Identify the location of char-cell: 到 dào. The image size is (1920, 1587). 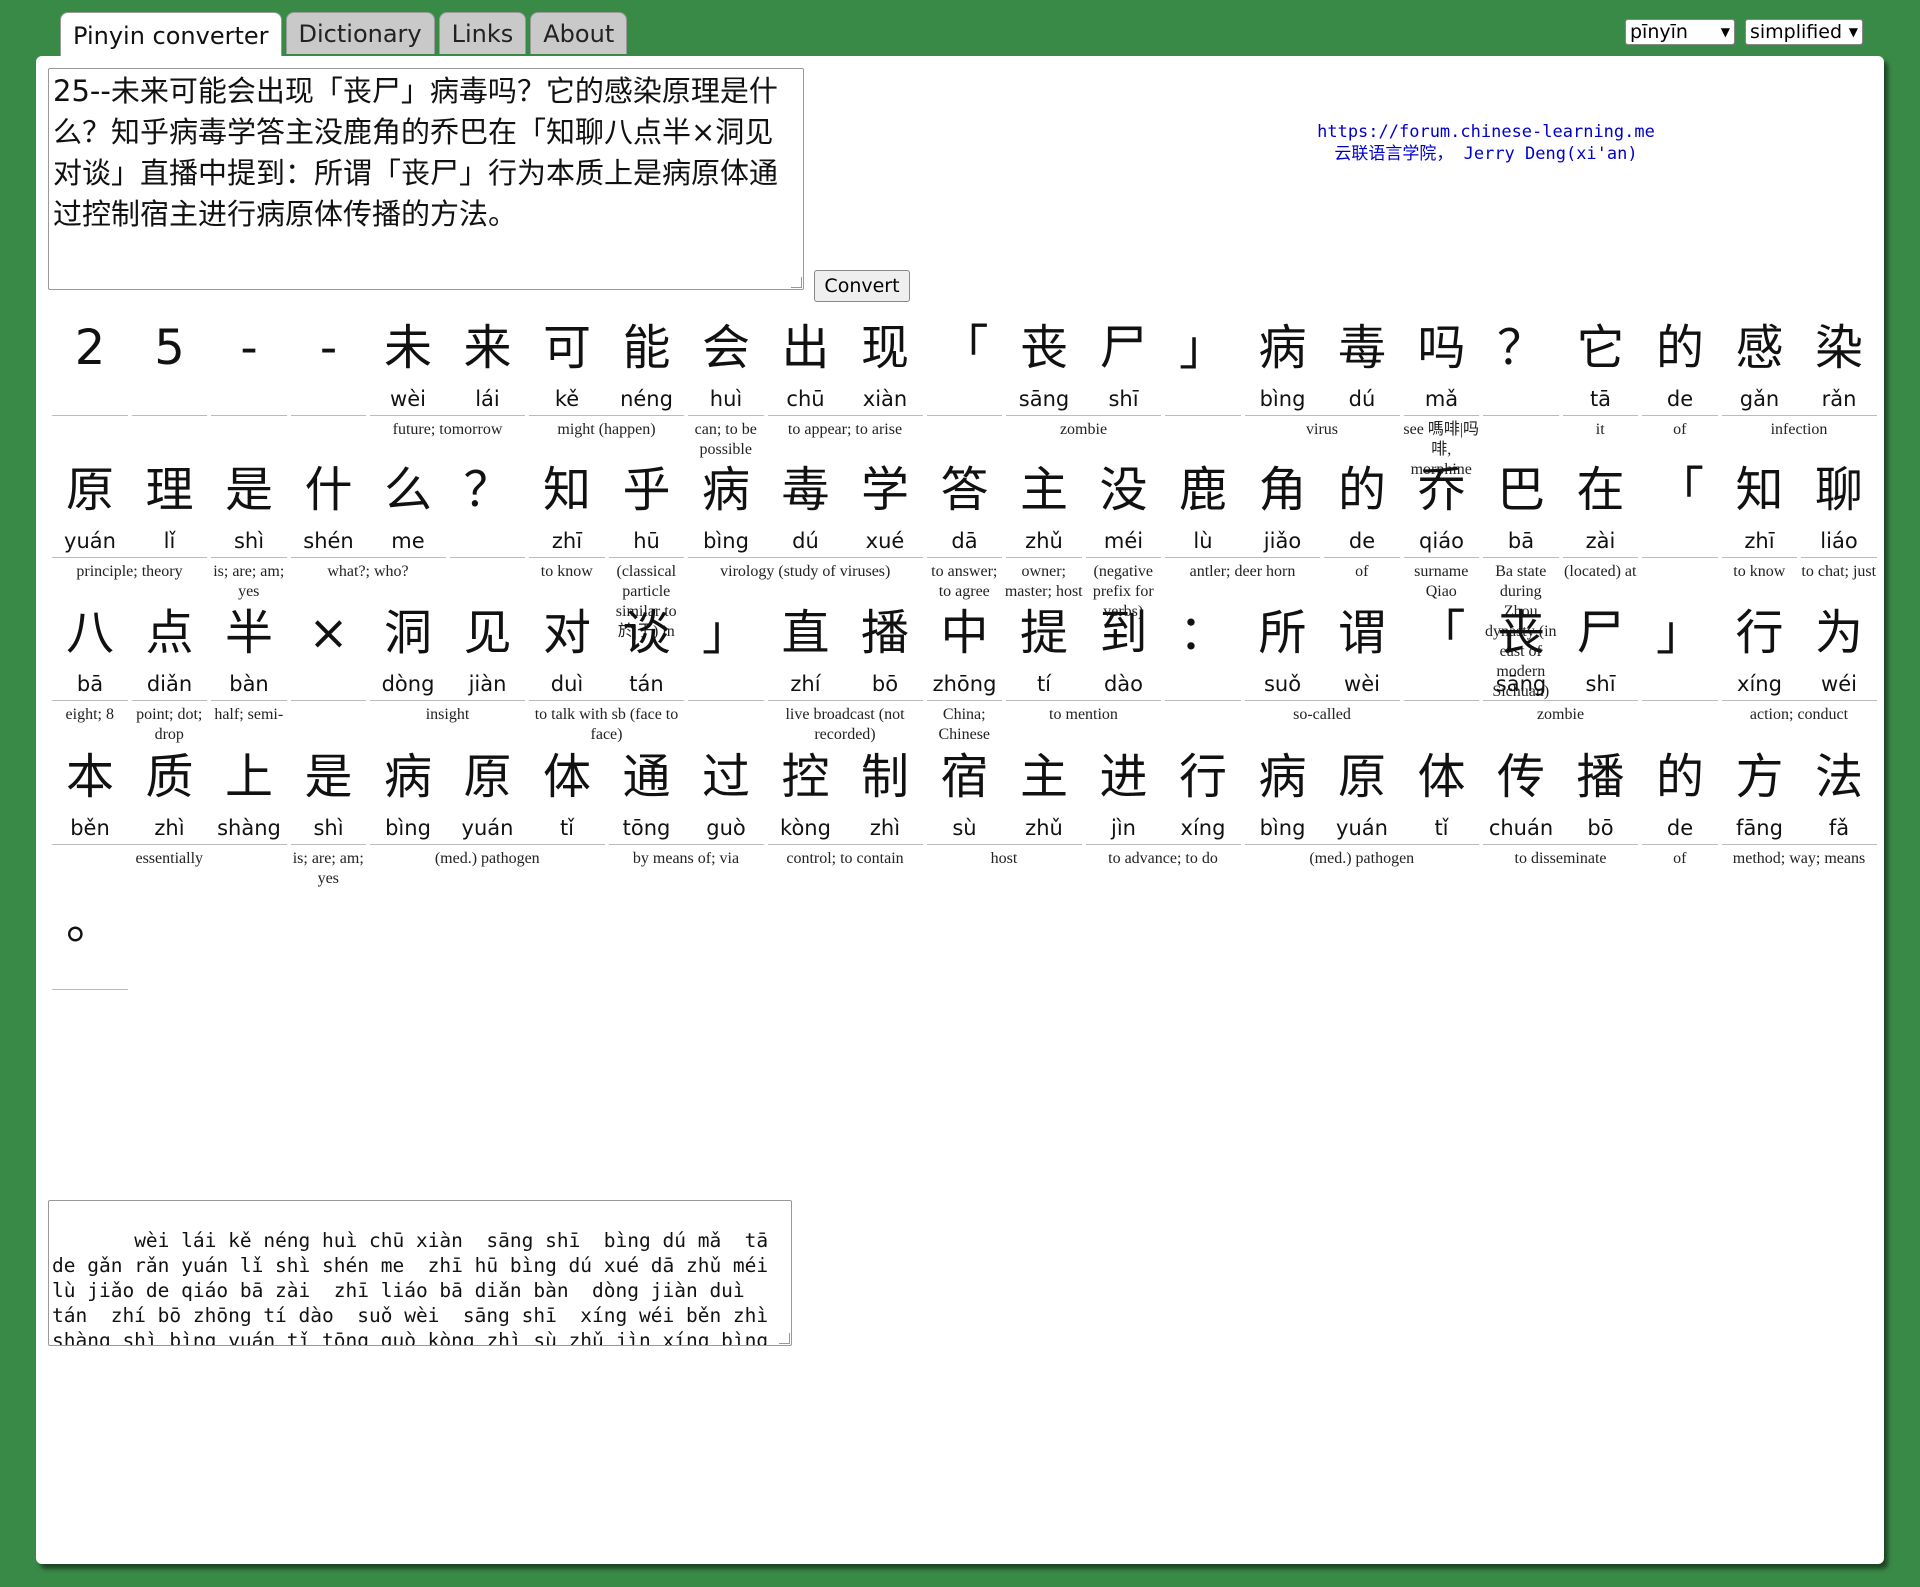
(1124, 647).